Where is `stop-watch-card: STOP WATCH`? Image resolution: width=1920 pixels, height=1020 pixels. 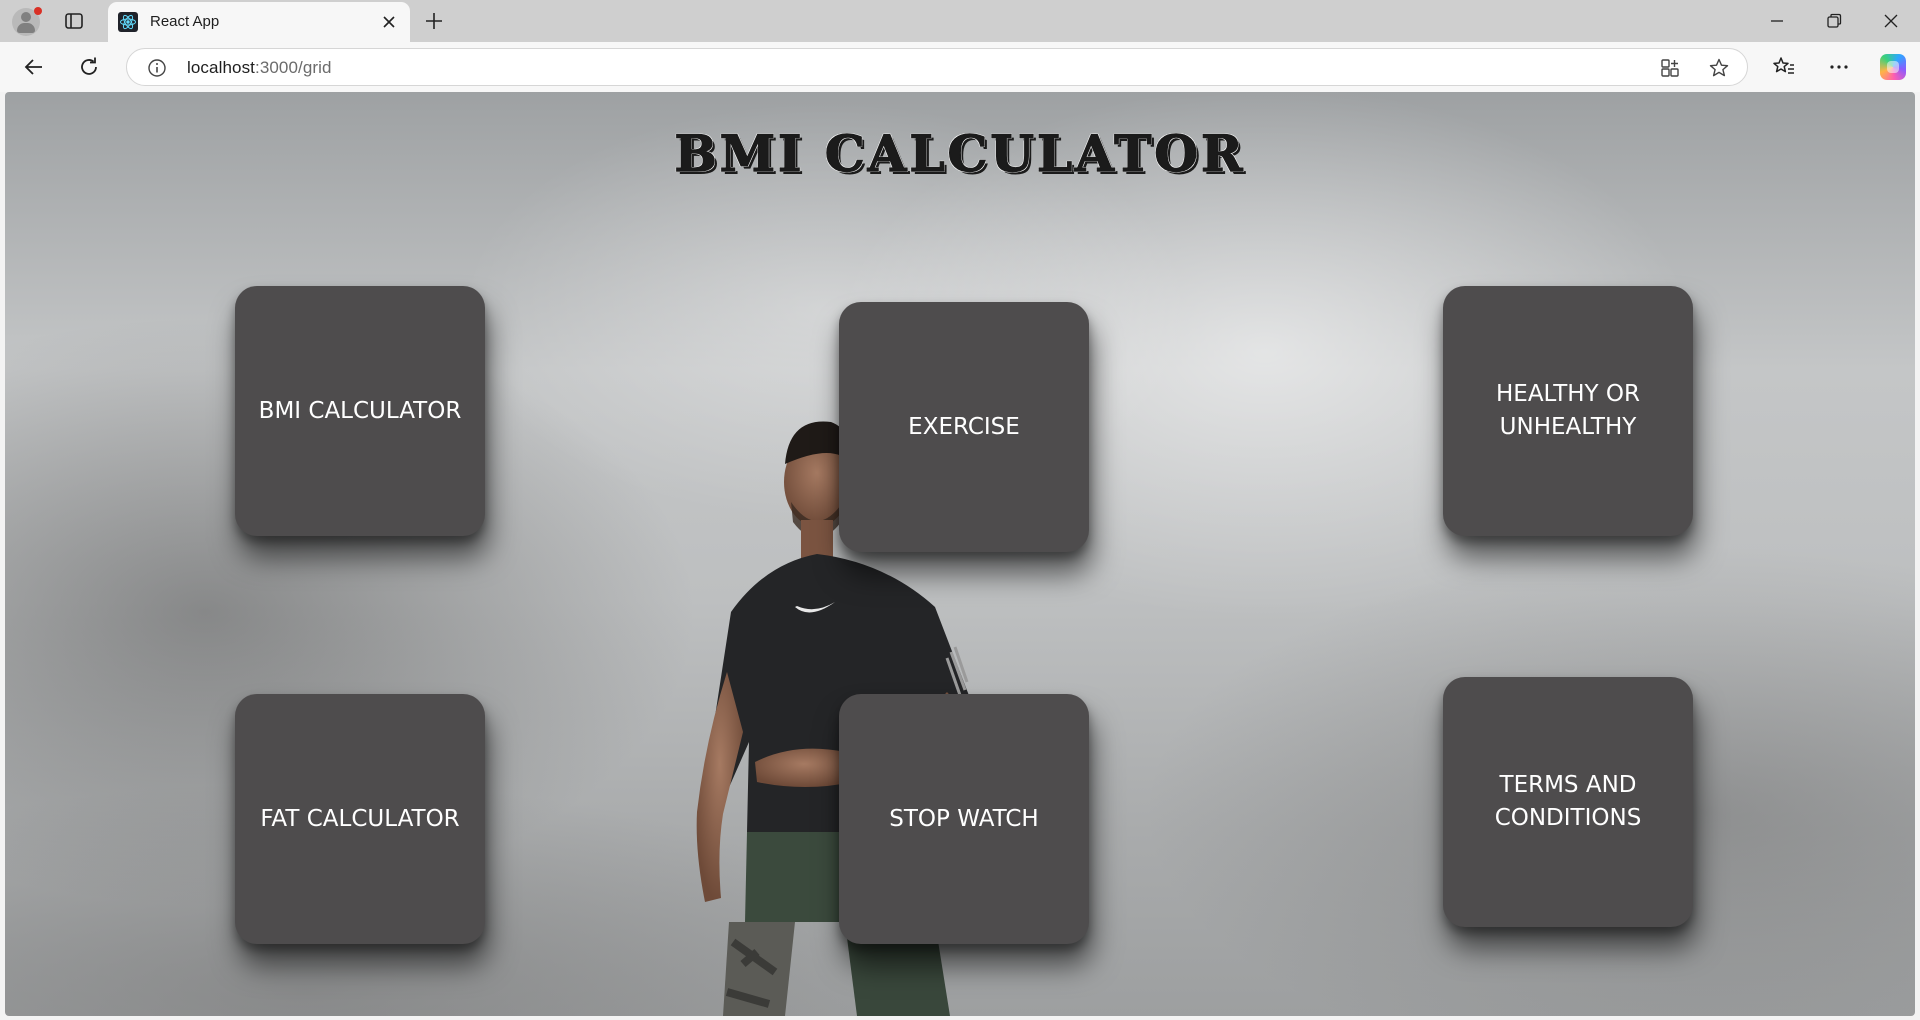
stop-watch-card: STOP WATCH is located at coordinates (964, 819).